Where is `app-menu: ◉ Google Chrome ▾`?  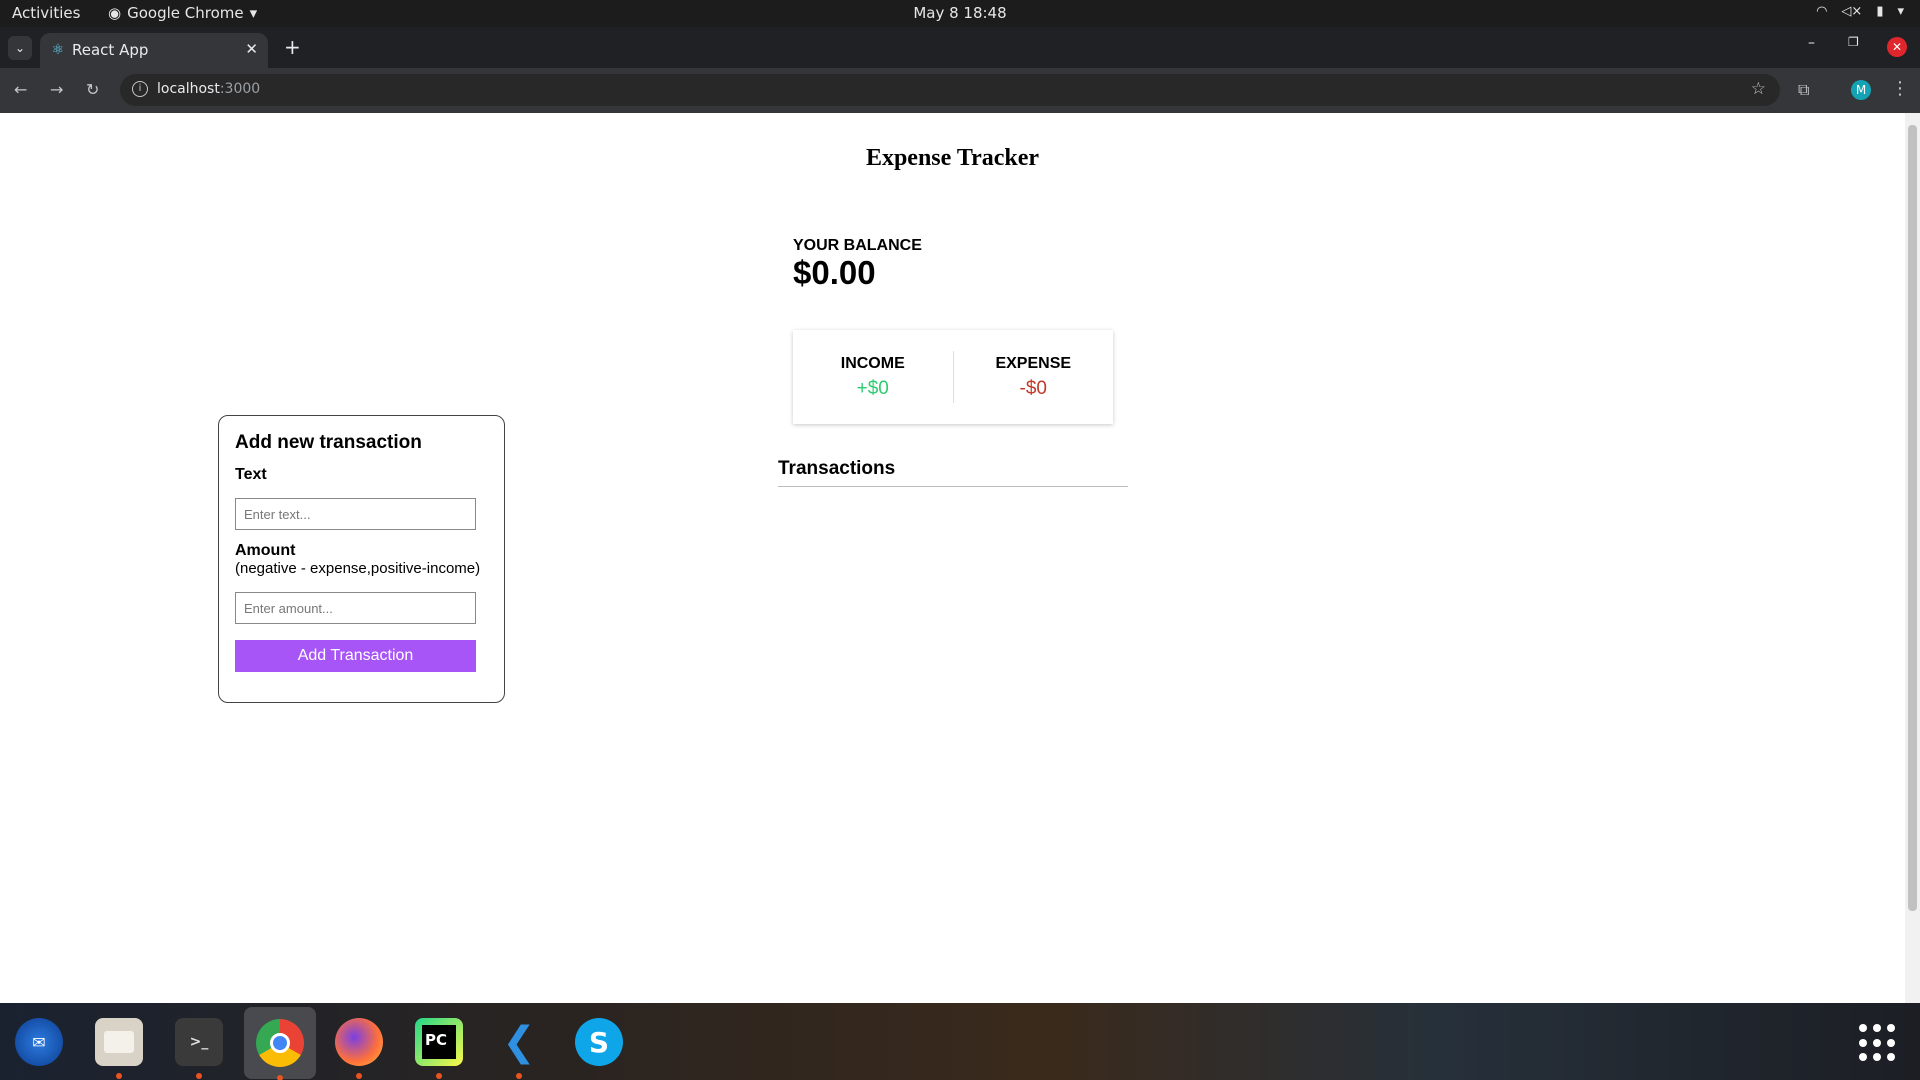
app-menu: ◉ Google Chrome ▾ is located at coordinates (182, 13).